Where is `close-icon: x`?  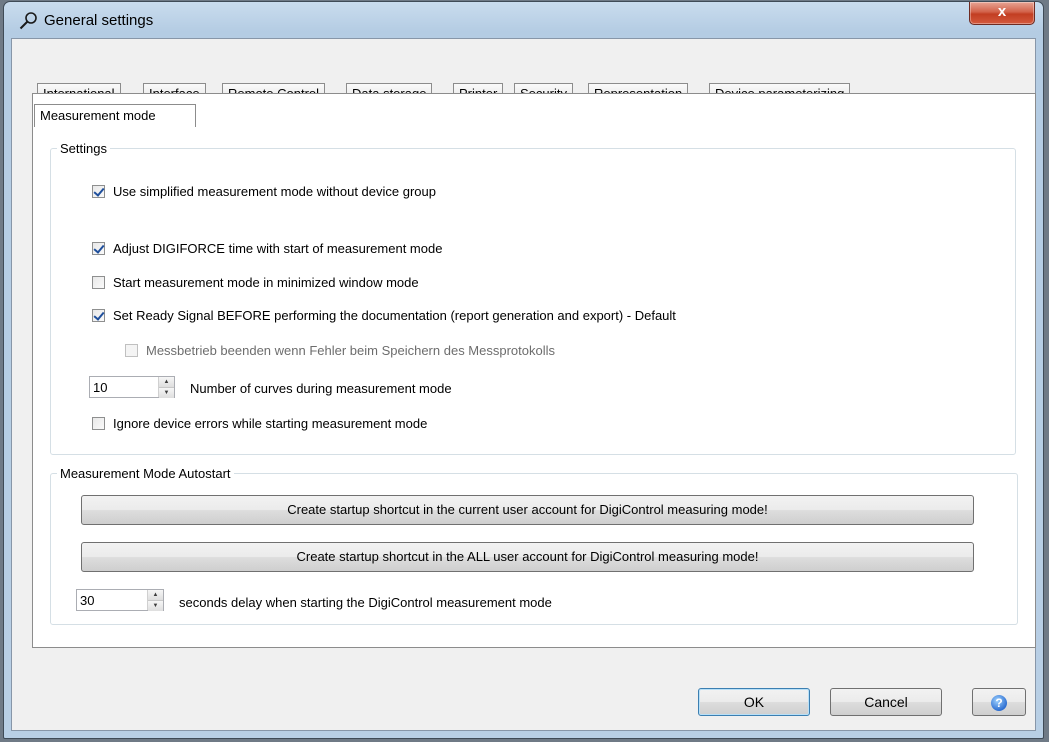 close-icon: x is located at coordinates (1002, 11).